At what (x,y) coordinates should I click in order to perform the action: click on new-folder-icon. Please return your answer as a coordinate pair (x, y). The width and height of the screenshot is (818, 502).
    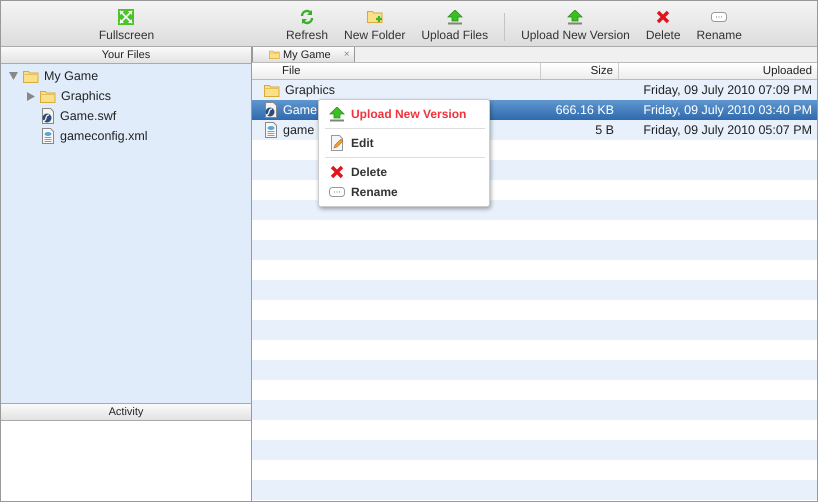
    Looking at the image, I should click on (374, 17).